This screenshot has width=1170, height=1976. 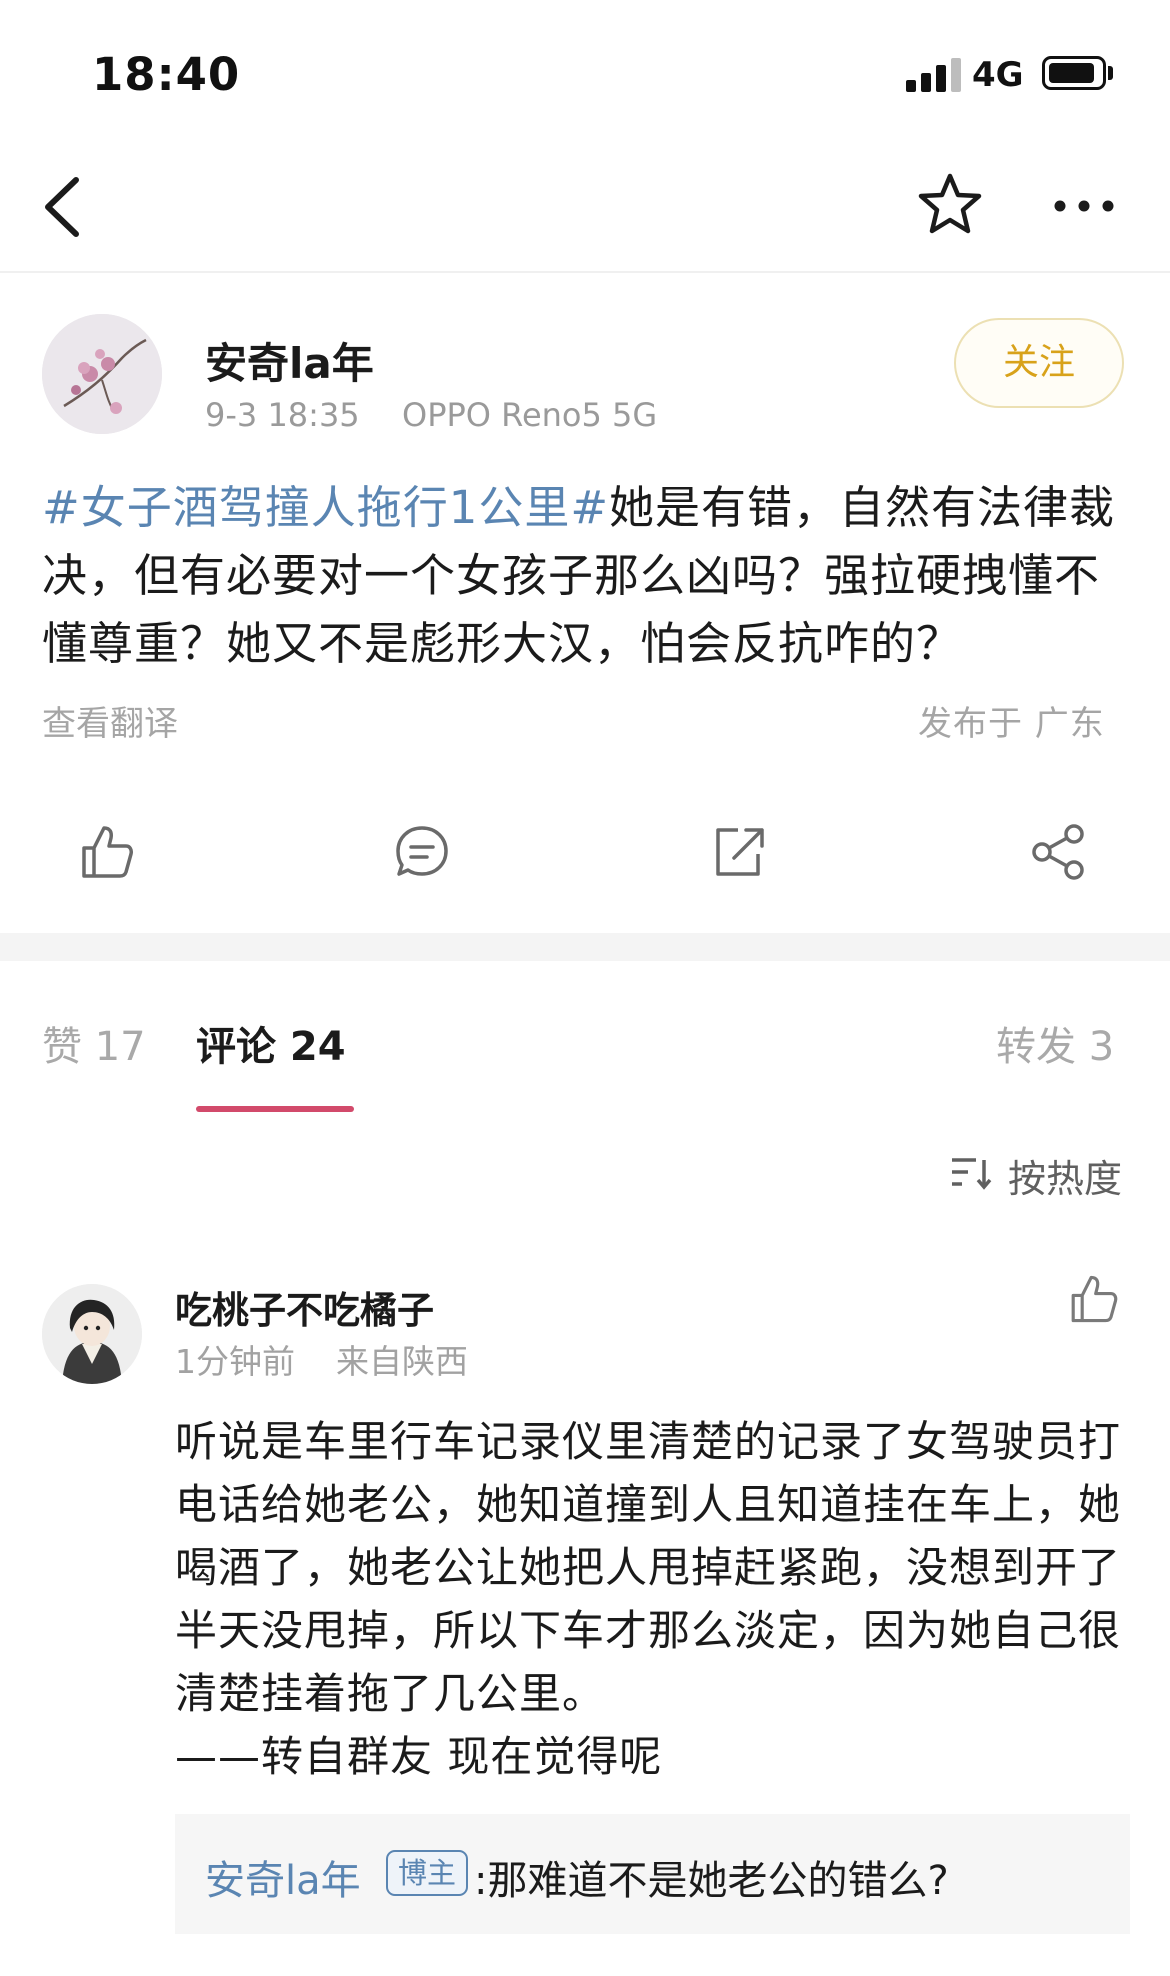 What do you see at coordinates (1039, 363) in the screenshot?
I see `follow-button: 关注` at bounding box center [1039, 363].